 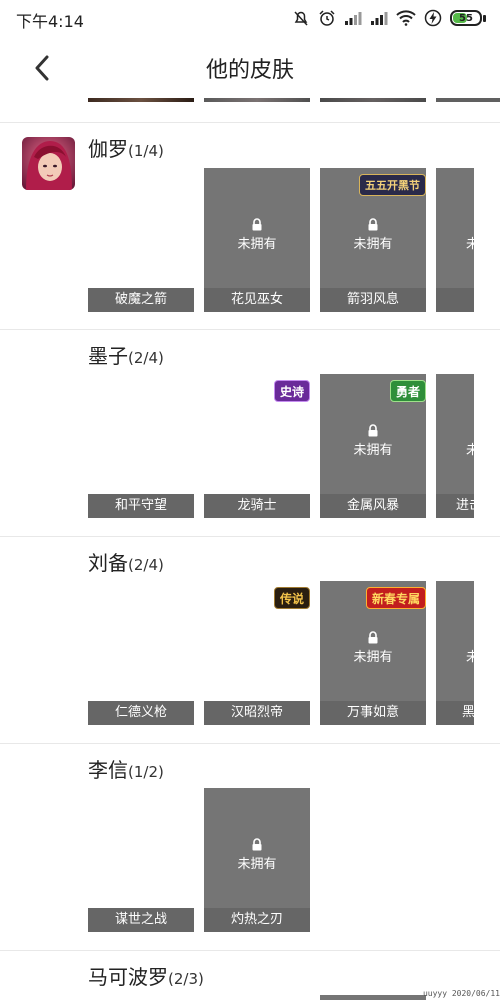 What do you see at coordinates (327, 18) in the screenshot?
I see `alarm-icon` at bounding box center [327, 18].